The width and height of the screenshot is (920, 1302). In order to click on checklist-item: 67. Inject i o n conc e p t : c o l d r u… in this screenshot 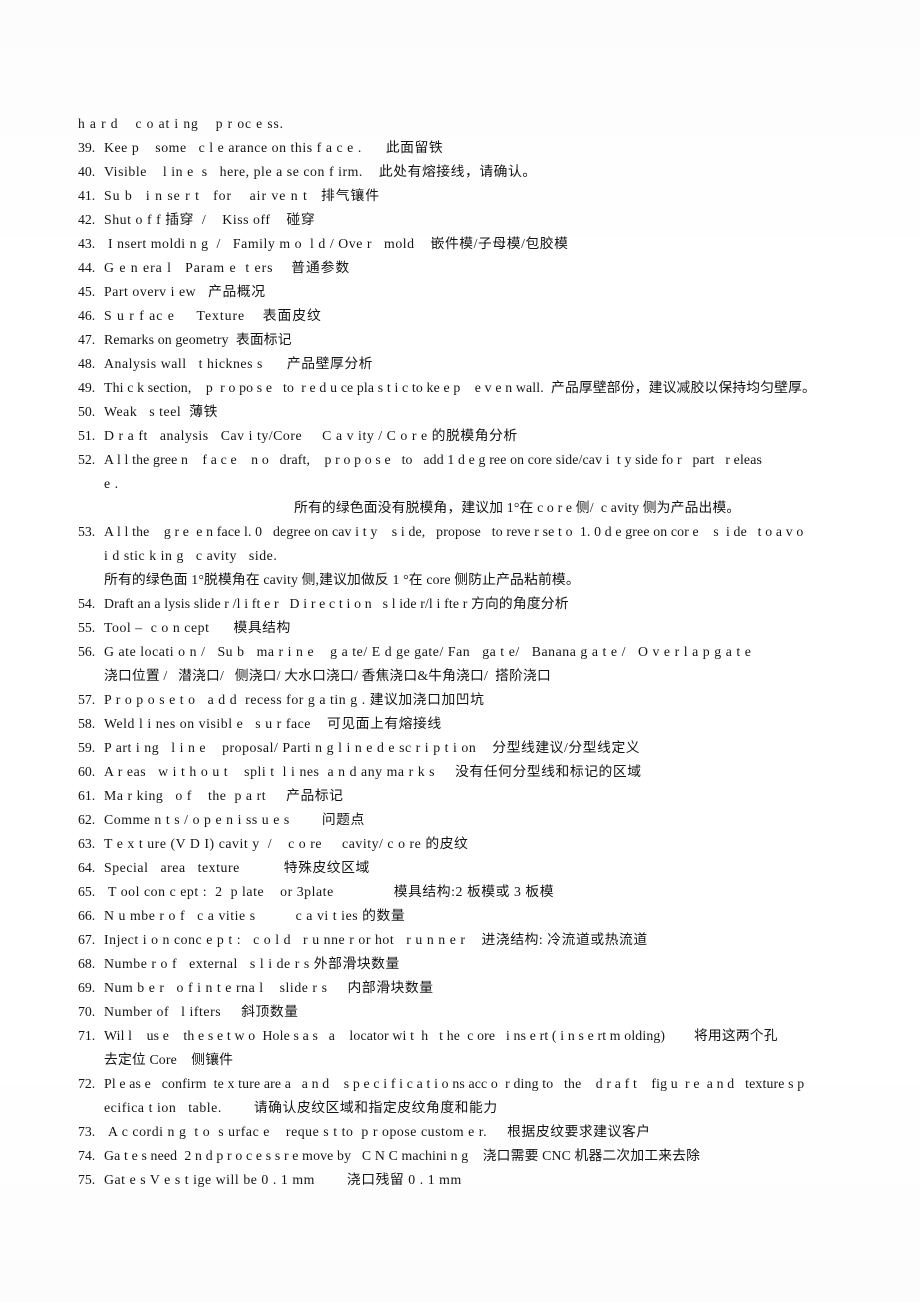, I will do `click(493, 940)`.